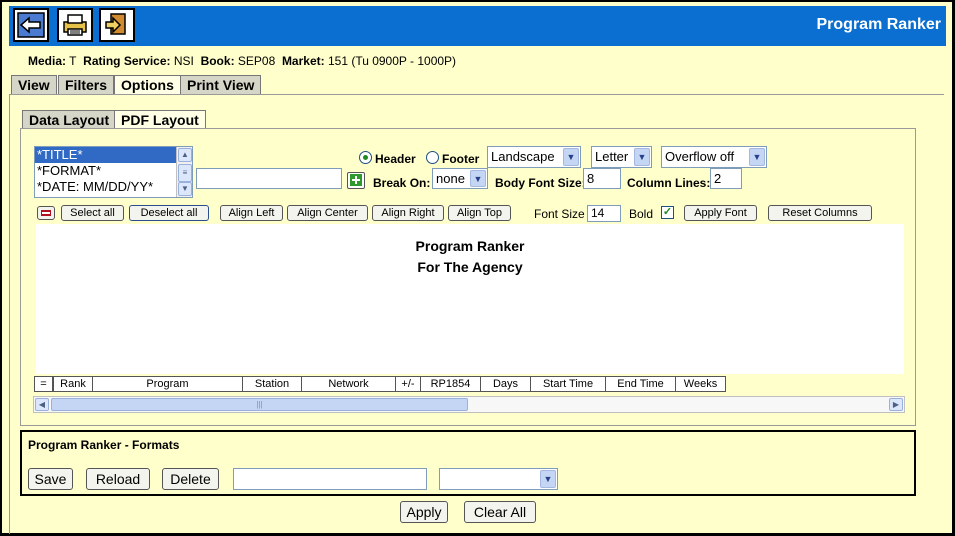 The image size is (955, 536). What do you see at coordinates (43, 384) in the screenshot?
I see `column-header: =` at bounding box center [43, 384].